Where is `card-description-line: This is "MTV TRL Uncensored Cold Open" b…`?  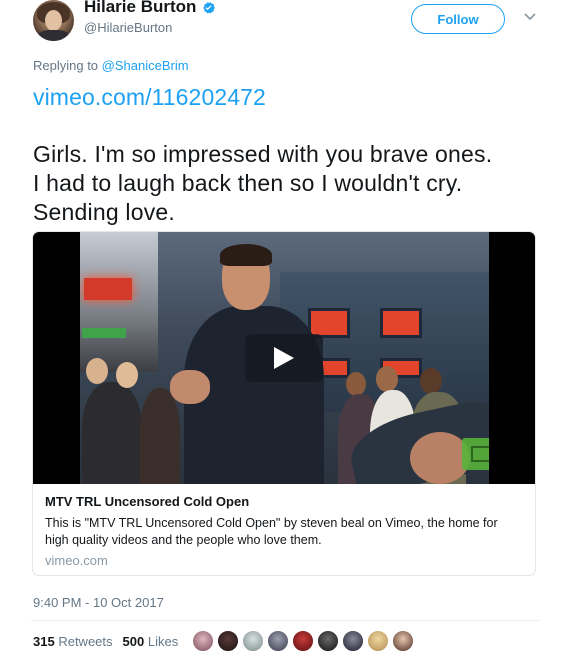
card-description-line: This is "MTV TRL Uncensored Cold Open" b… is located at coordinates (271, 523).